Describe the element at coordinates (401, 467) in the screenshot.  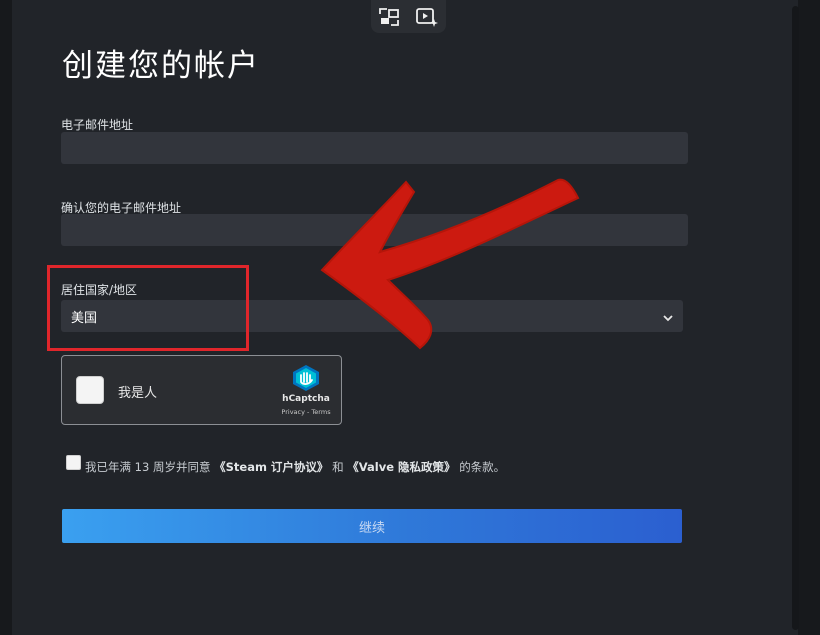
I see `valve-privacy-link: 《Valve 隐私政策》` at that location.